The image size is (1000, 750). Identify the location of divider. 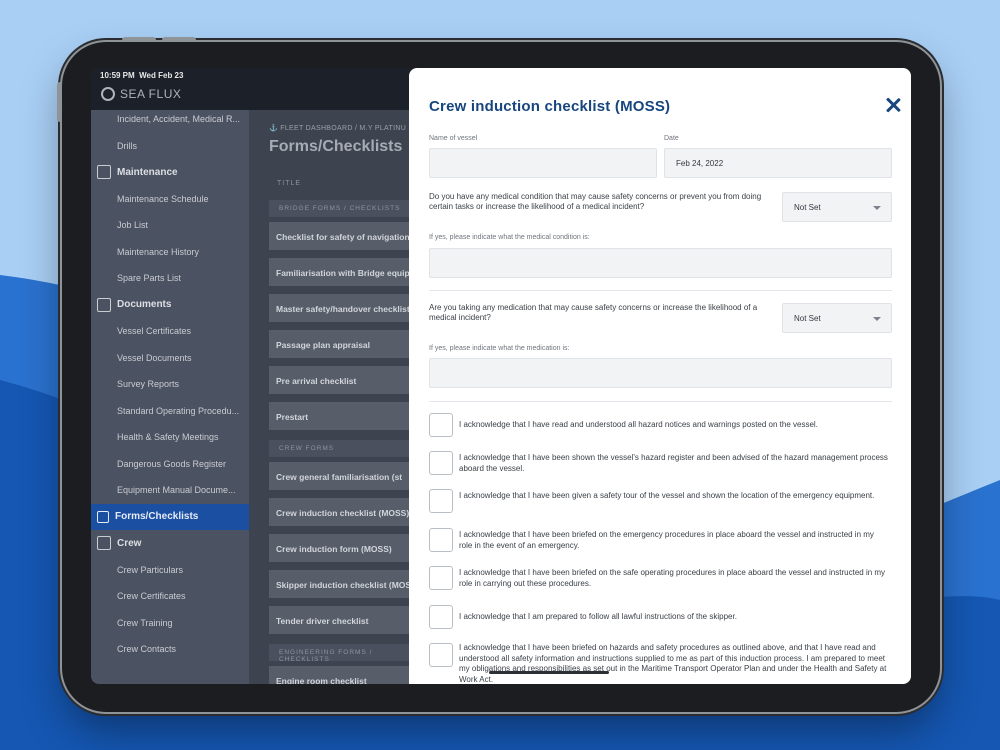
(660, 290).